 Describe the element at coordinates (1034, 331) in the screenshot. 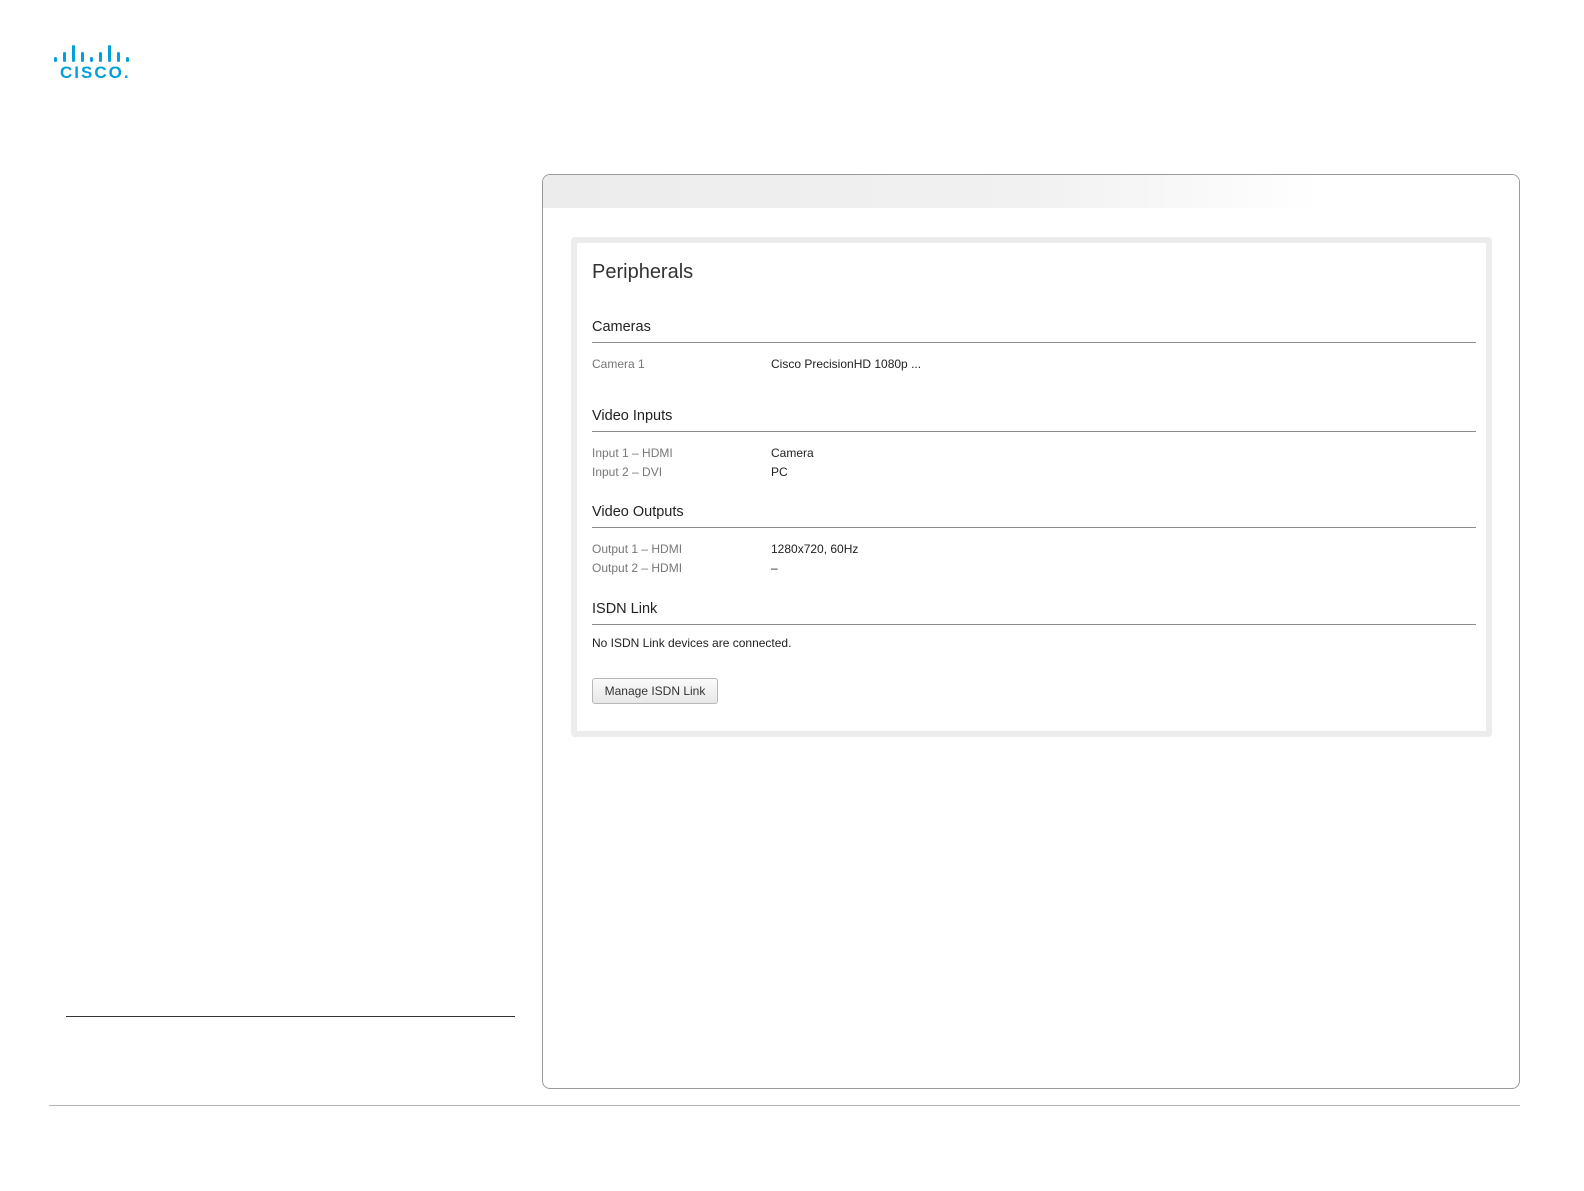

I see `section-heading-cameras: Cameras` at that location.